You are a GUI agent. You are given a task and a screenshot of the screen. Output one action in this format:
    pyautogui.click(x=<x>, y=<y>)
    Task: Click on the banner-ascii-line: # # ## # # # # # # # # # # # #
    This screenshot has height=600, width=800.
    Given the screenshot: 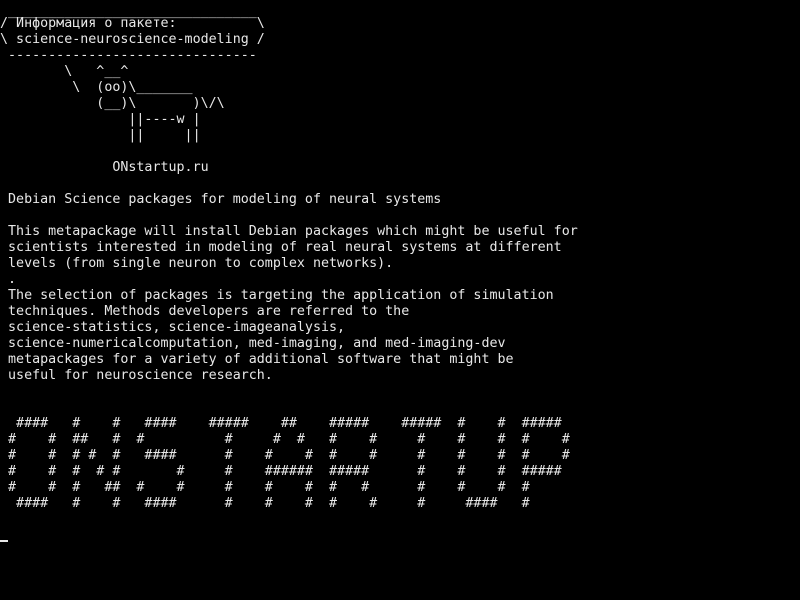 What is the action you would take?
    pyautogui.click(x=285, y=439)
    